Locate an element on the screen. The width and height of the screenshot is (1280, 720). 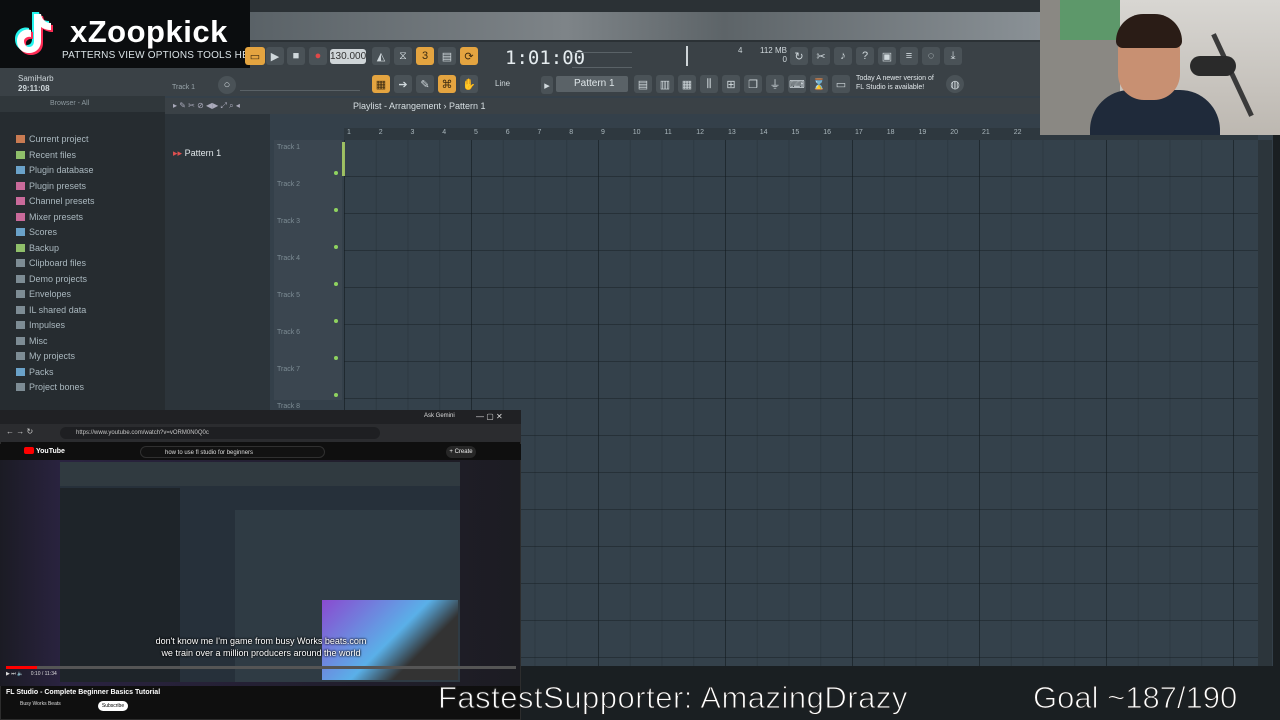
pattern-song-toggle: ▭ is located at coordinates (255, 56).